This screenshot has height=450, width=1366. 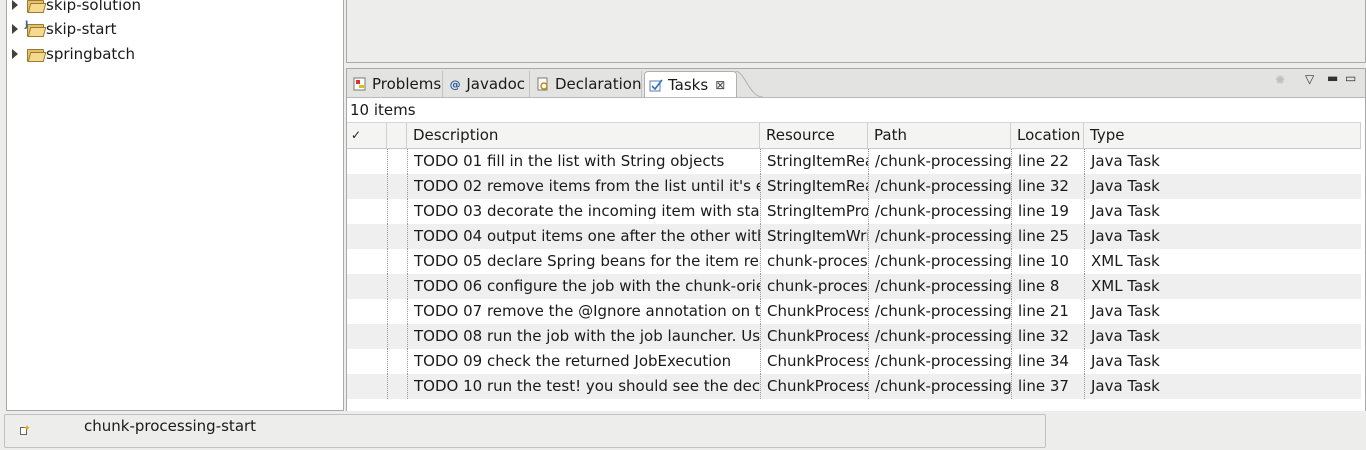 I want to click on resource-column-header: Resource, so click(x=814, y=135).